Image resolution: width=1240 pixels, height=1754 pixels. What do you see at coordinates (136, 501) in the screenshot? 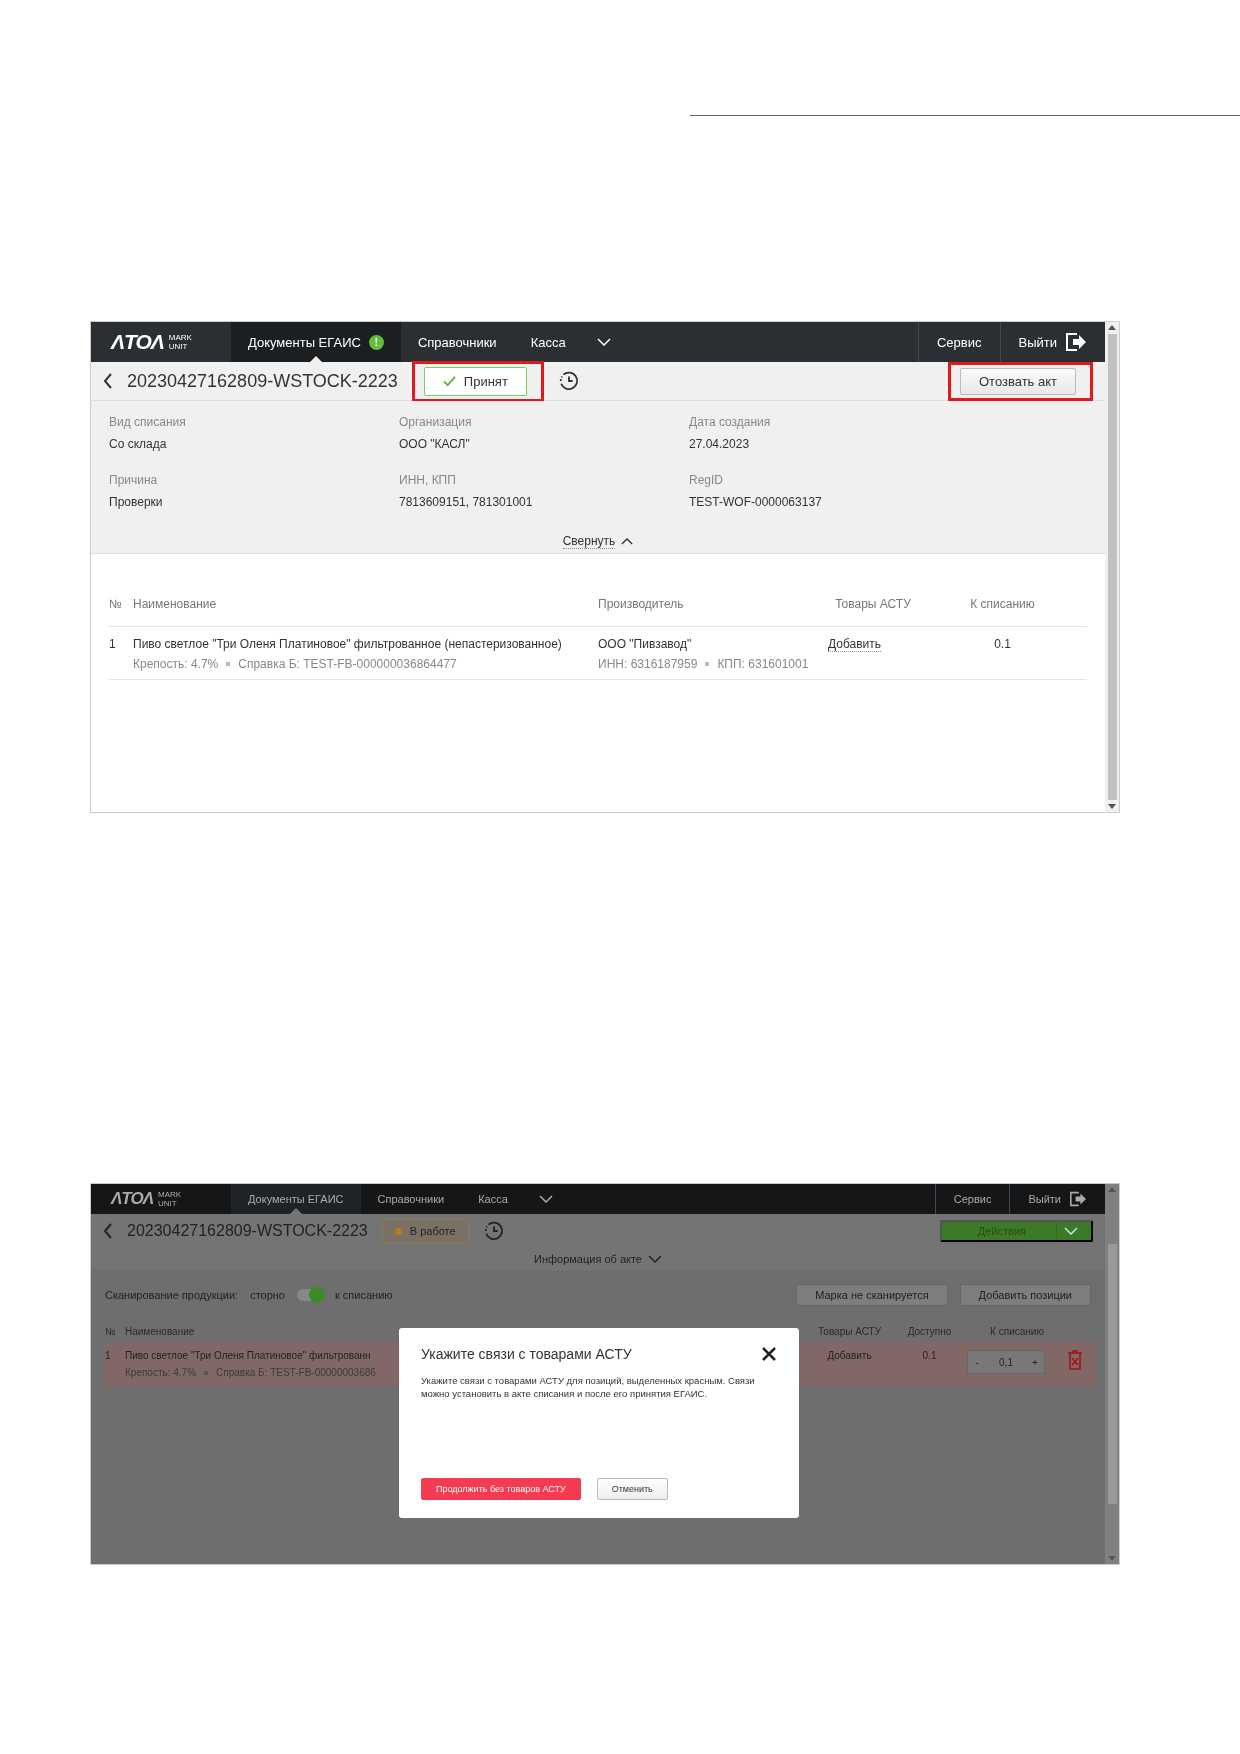
I see `field-value: Проверки` at bounding box center [136, 501].